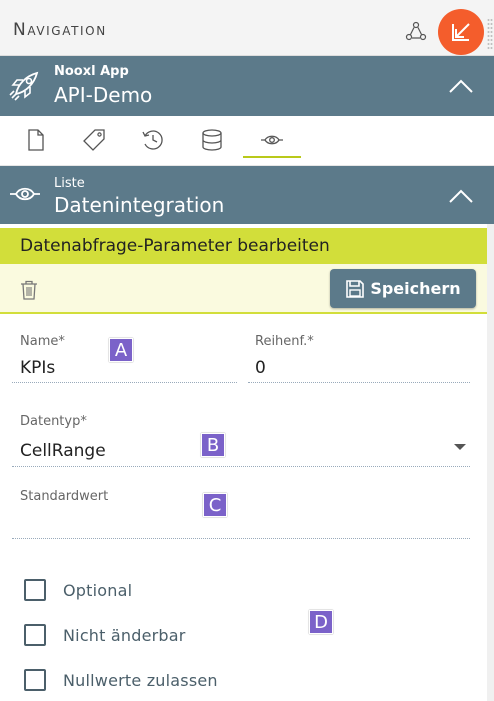  I want to click on file-icon, so click(36, 140).